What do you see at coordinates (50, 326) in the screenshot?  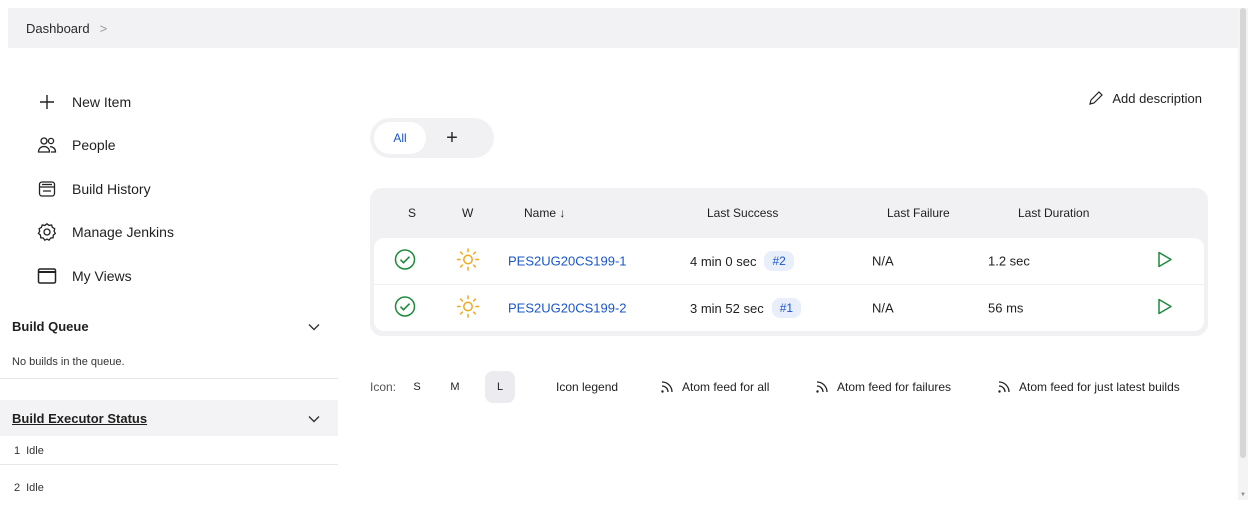 I see `build-queue-title: Build Queue` at bounding box center [50, 326].